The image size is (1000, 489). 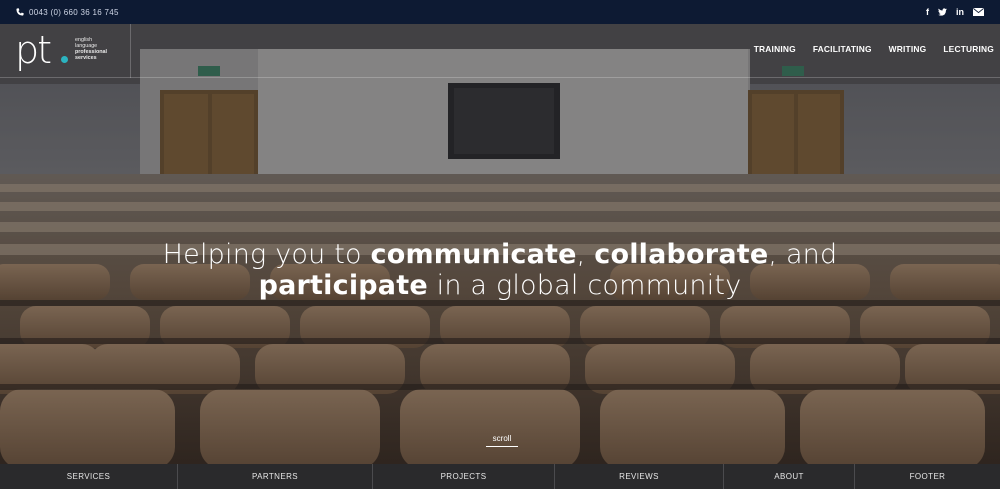 I want to click on social-links: f in, so click(x=955, y=12).